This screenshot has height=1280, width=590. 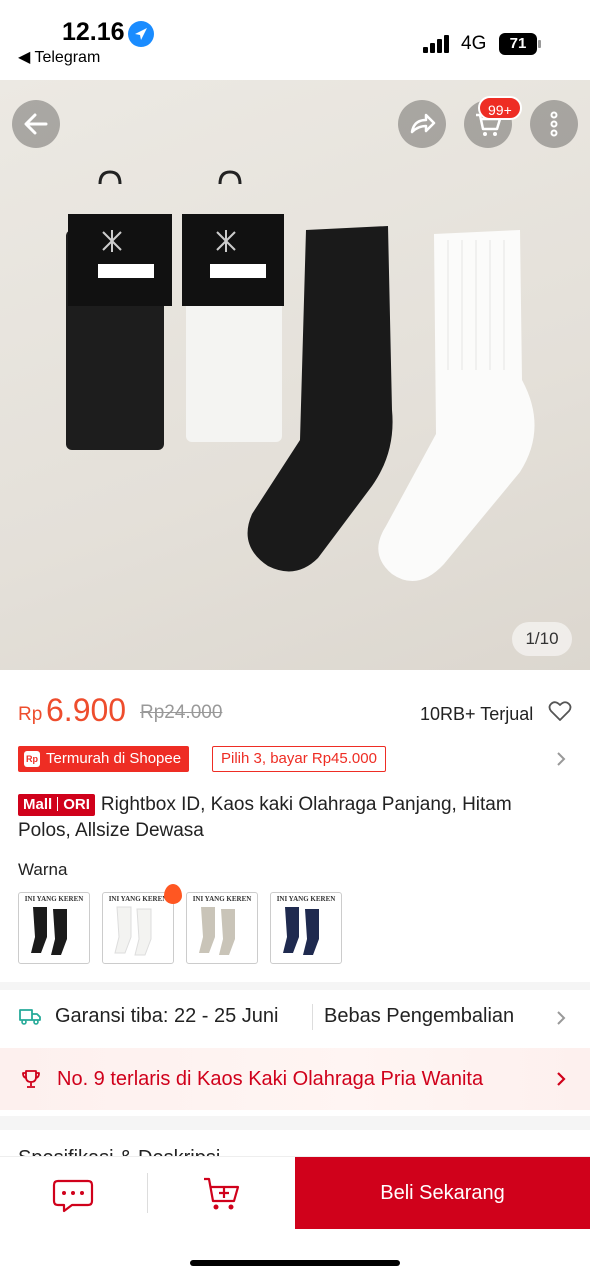 I want to click on chat-button, so click(x=74, y=1193).